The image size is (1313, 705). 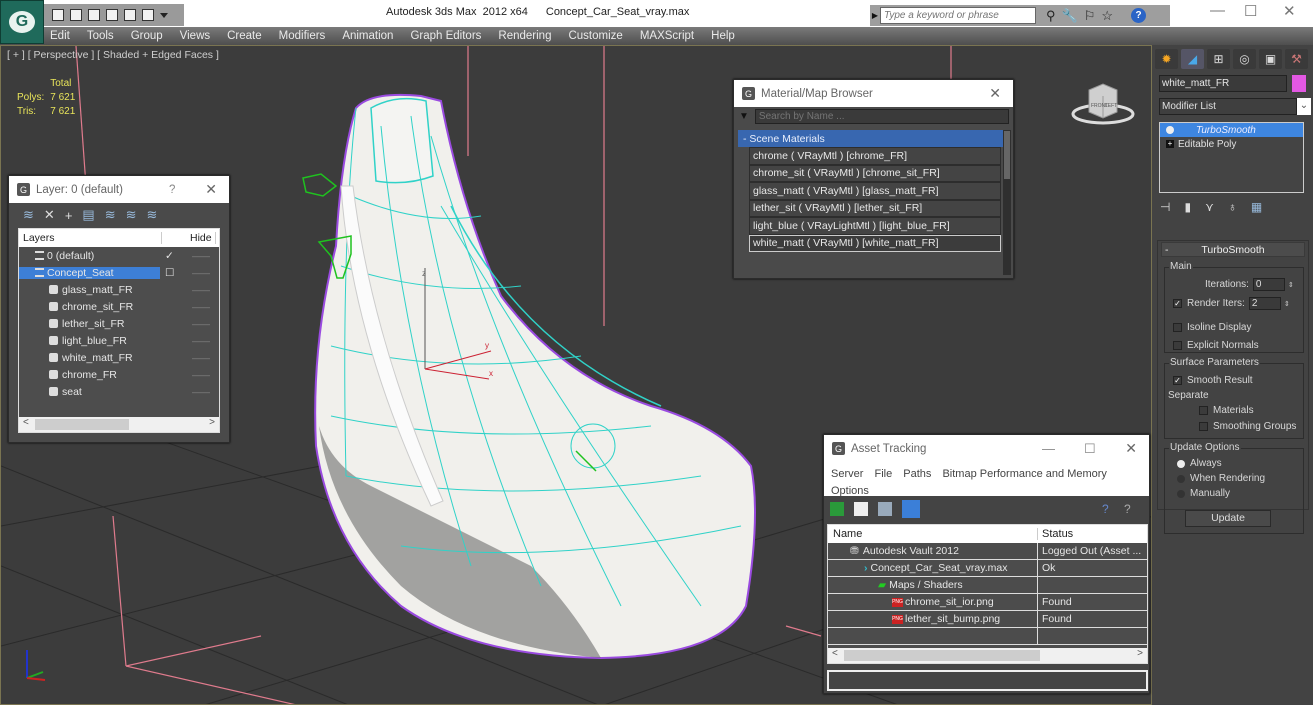 I want to click on modifier-list-dropdown: Modifier List, so click(x=1228, y=106).